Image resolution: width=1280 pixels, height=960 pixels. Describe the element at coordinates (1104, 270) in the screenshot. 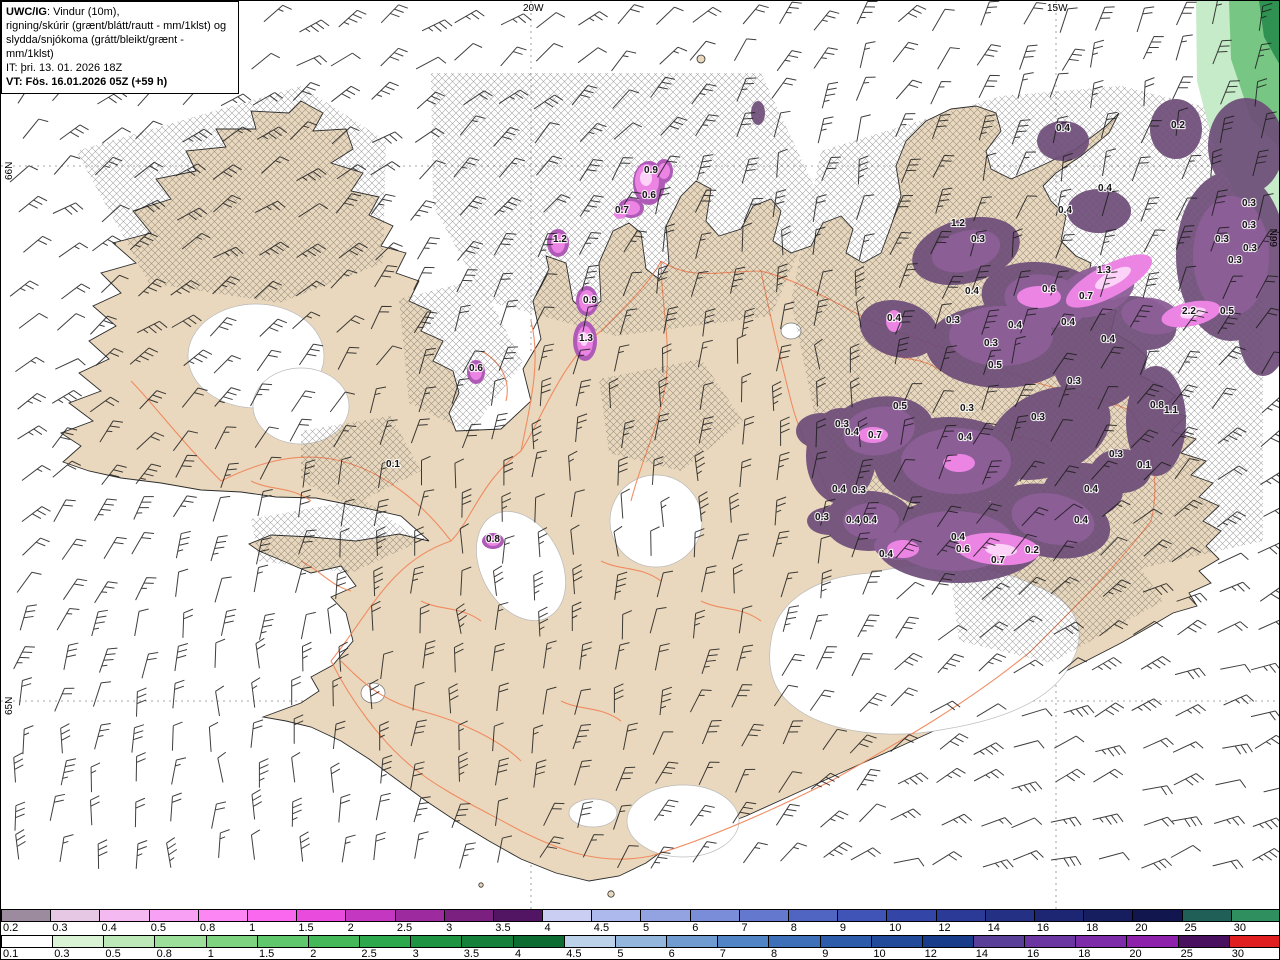

I see `precip-value: 1.3` at that location.